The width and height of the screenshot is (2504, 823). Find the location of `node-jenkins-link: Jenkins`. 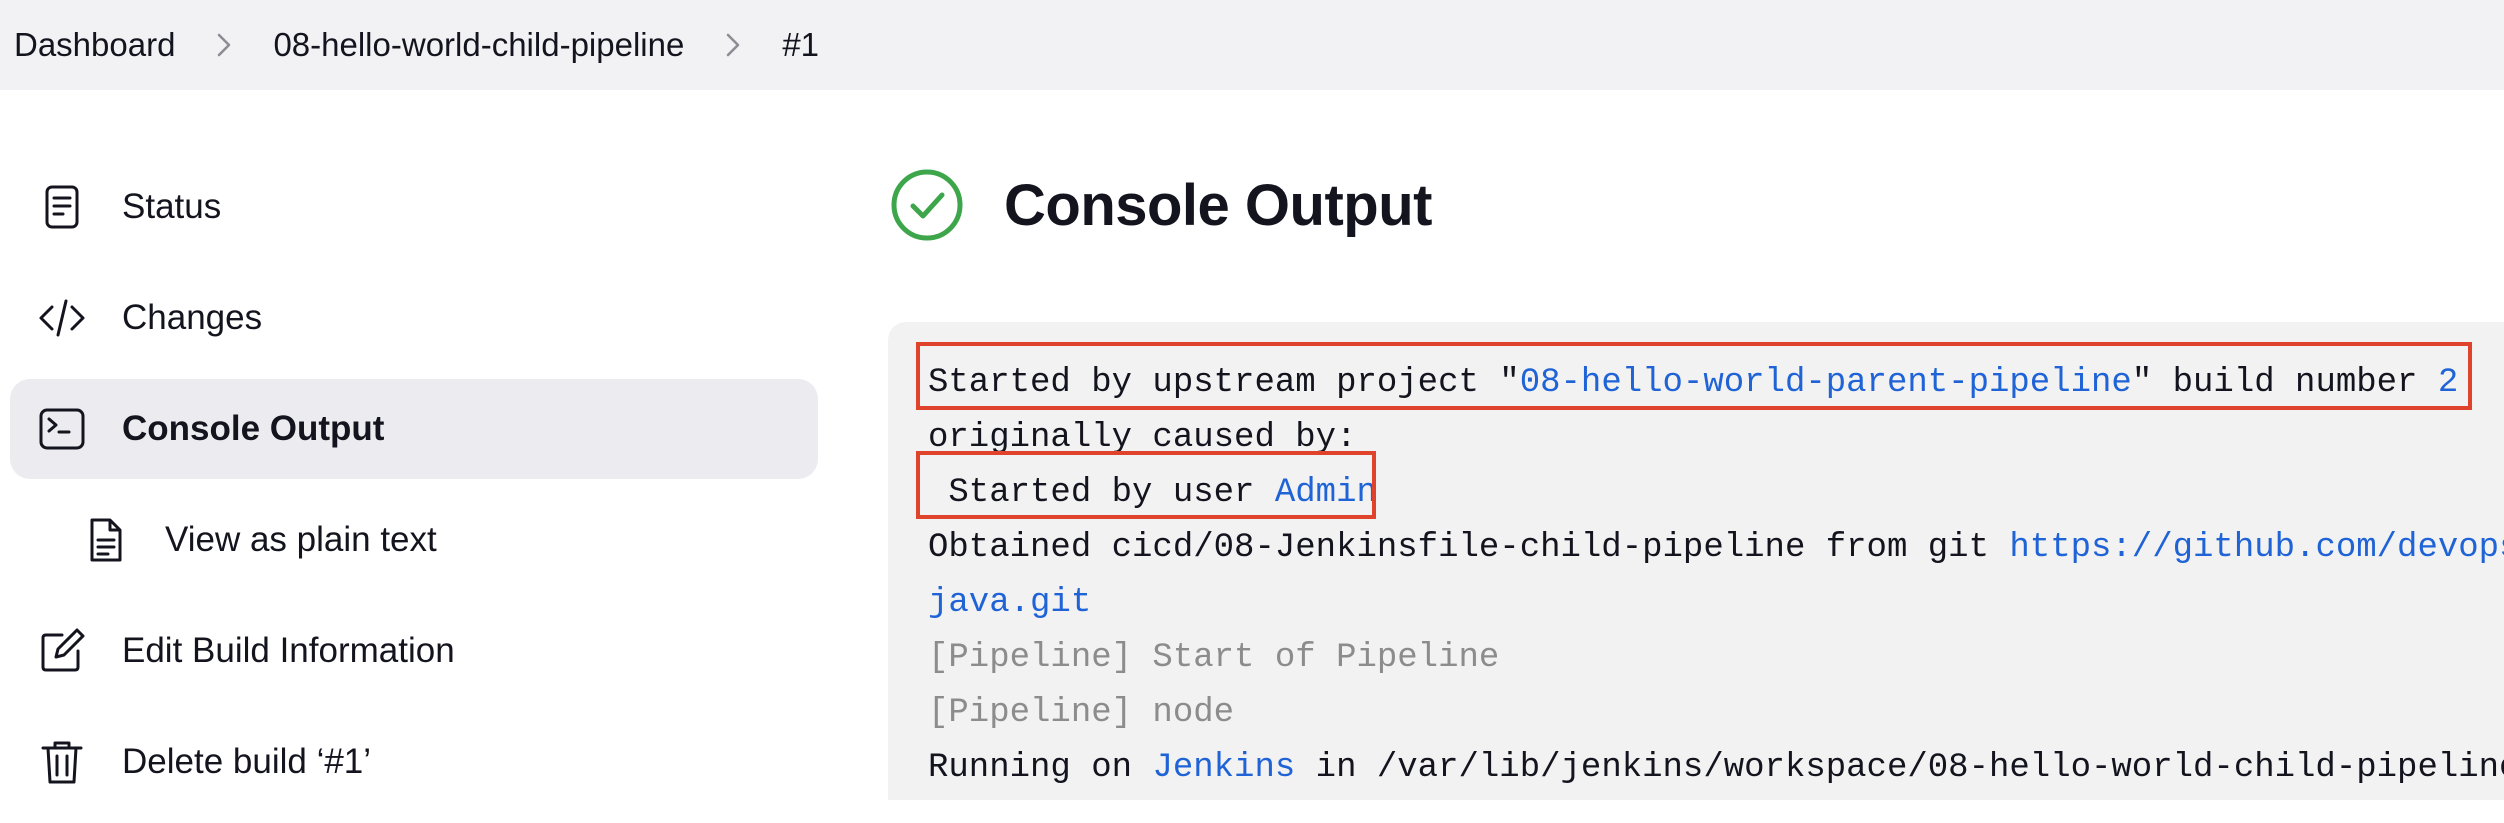

node-jenkins-link: Jenkins is located at coordinates (1223, 768).